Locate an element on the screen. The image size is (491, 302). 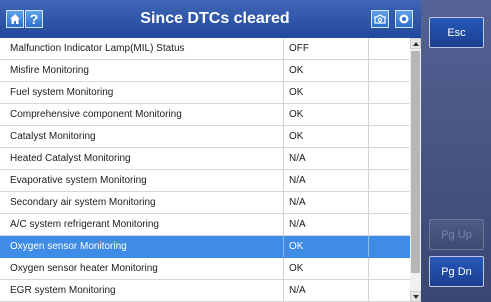
table-row: Oxygen sensor heater Monitoring OK is located at coordinates (205, 269).